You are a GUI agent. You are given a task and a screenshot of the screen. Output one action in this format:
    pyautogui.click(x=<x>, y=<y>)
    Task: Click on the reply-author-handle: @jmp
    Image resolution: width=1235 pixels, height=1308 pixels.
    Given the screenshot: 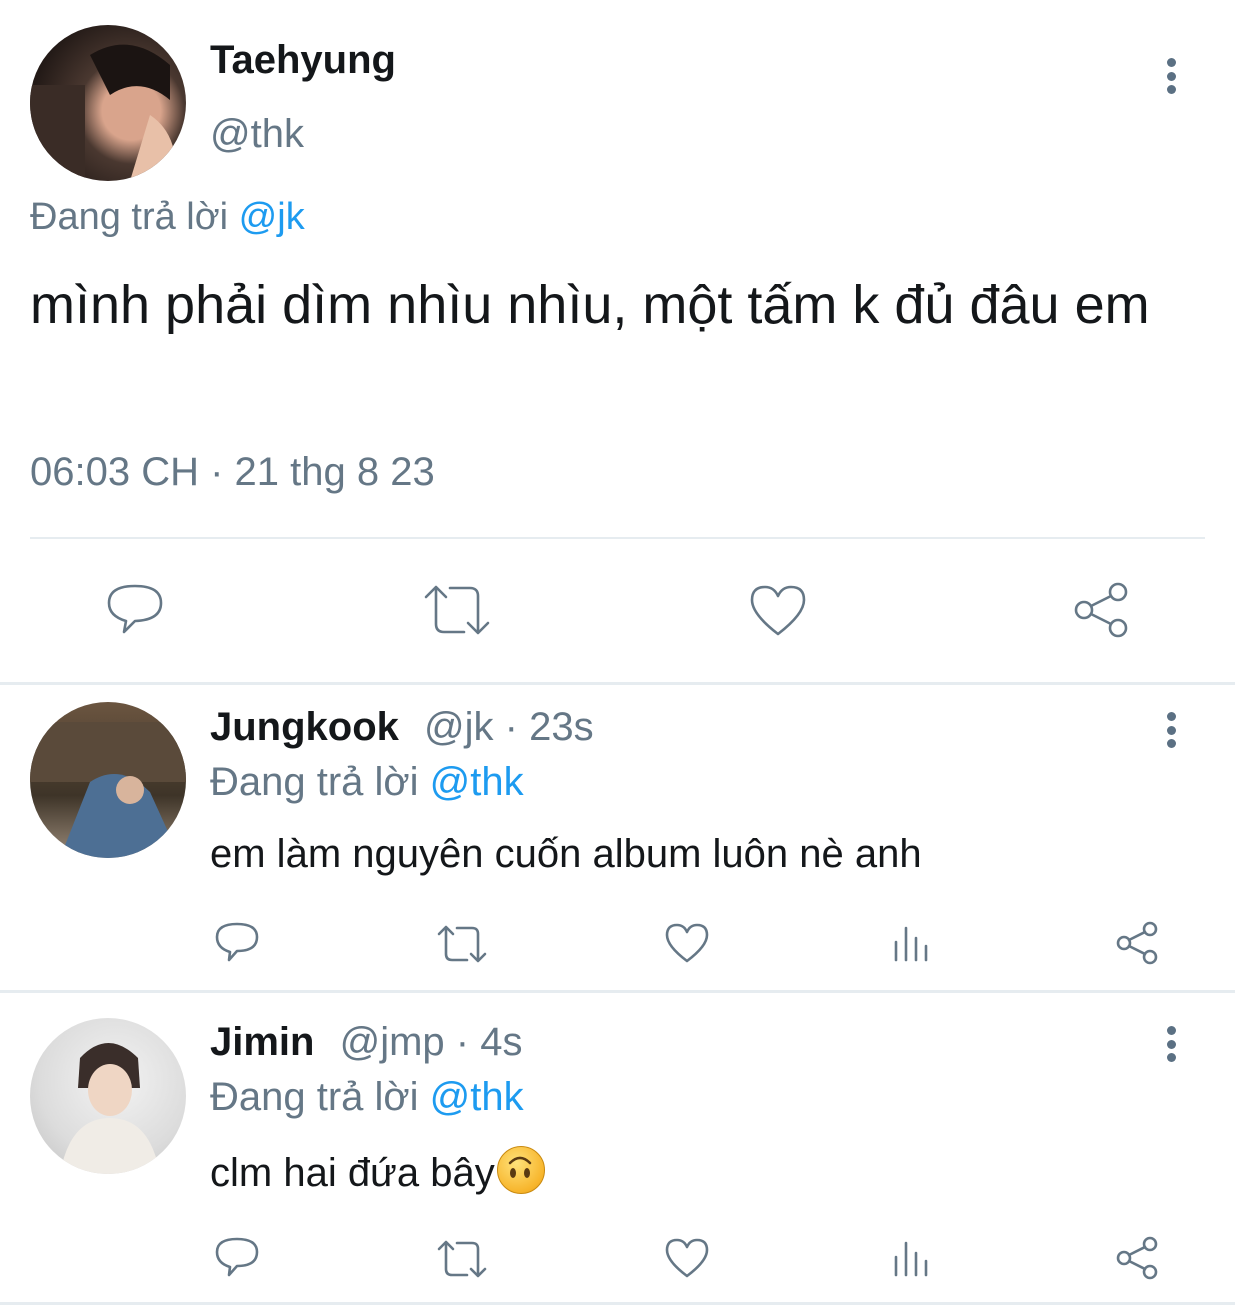 What is the action you would take?
    pyautogui.click(x=392, y=1042)
    